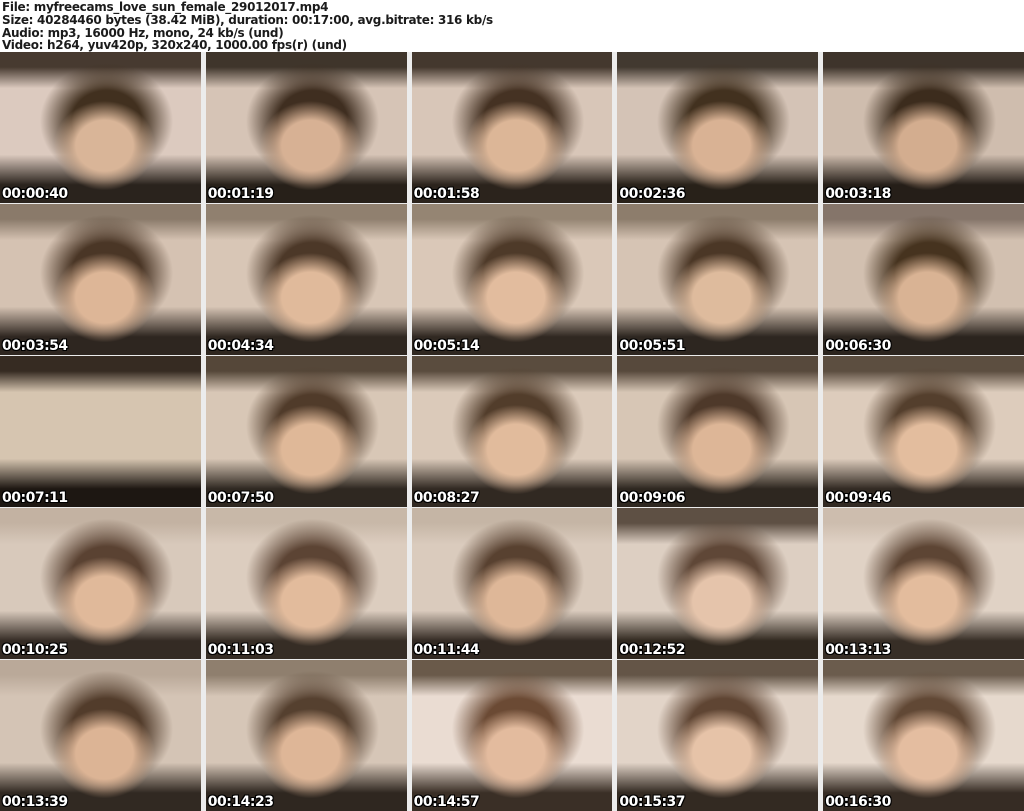  I want to click on frame-timestamp: 00:11:44, so click(446, 650).